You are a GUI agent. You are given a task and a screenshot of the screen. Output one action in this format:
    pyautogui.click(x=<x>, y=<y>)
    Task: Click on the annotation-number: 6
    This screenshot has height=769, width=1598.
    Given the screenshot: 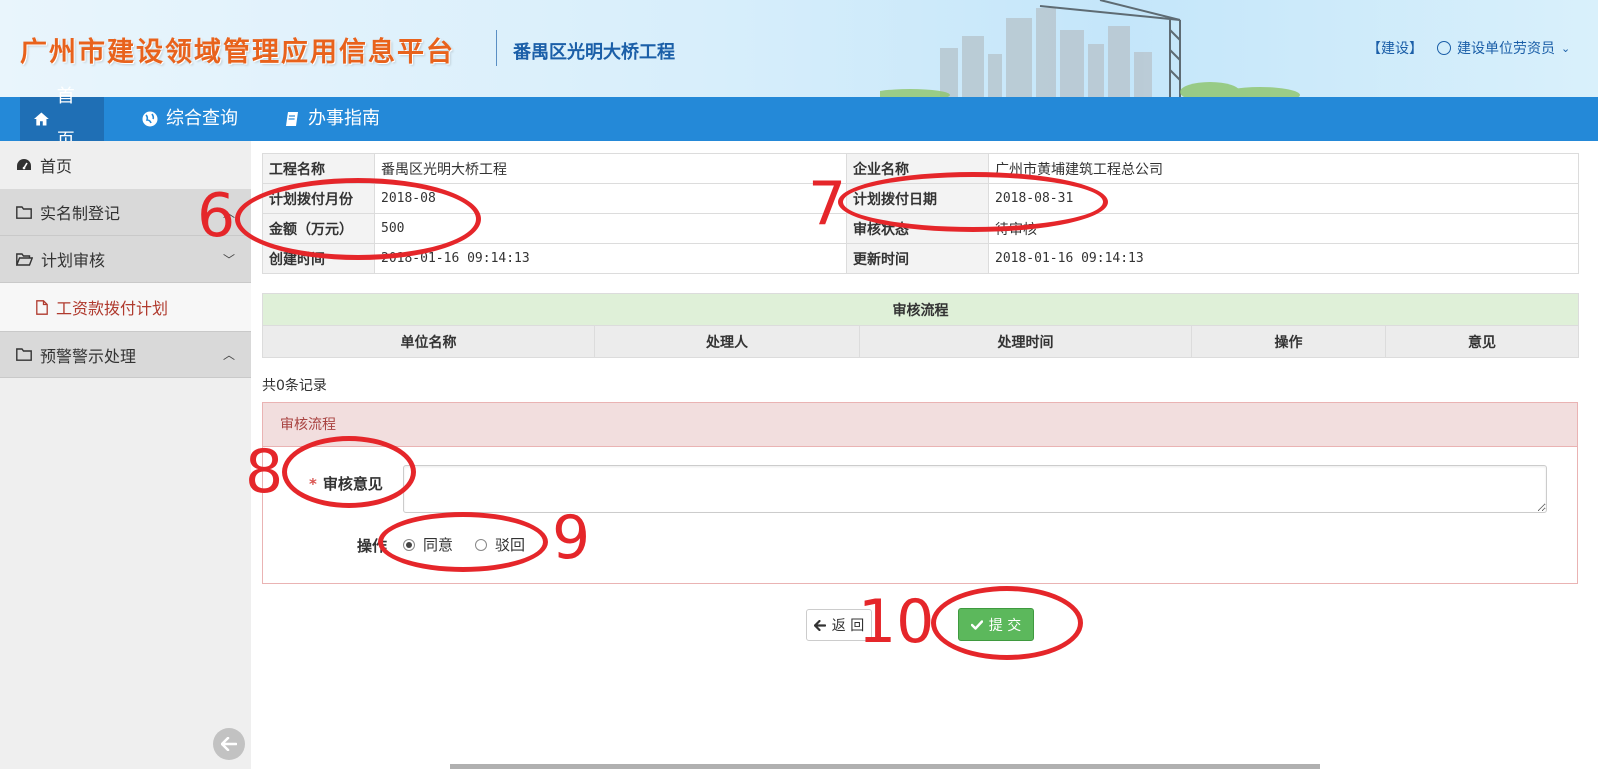 What is the action you would take?
    pyautogui.click(x=216, y=216)
    